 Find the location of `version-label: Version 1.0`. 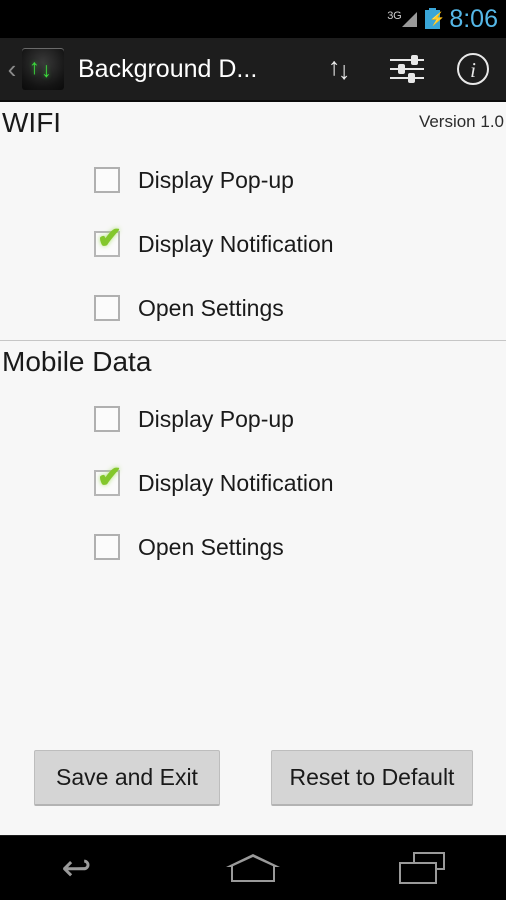

version-label: Version 1.0 is located at coordinates (461, 121).